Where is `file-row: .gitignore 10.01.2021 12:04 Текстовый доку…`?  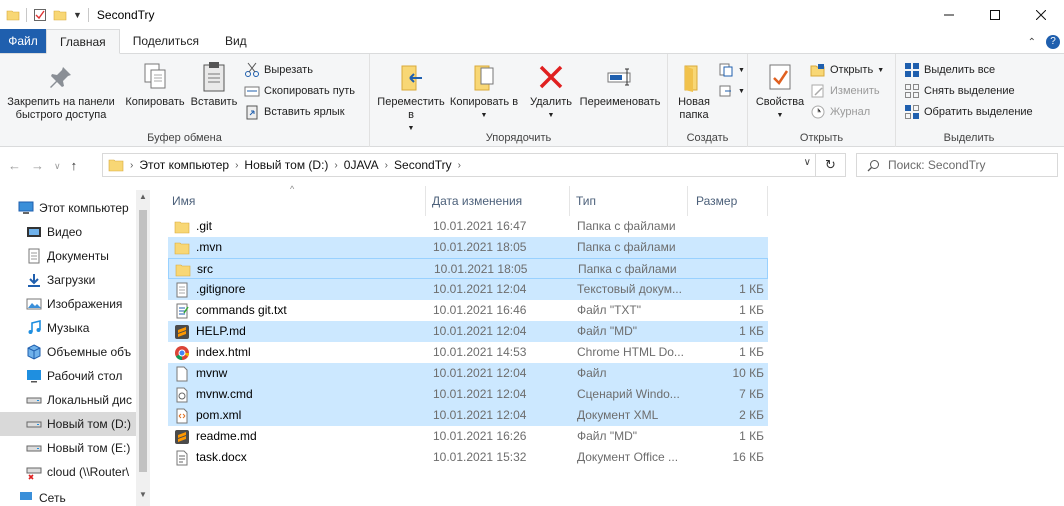 file-row: .gitignore 10.01.2021 12:04 Текстовый доку… is located at coordinates (468, 289).